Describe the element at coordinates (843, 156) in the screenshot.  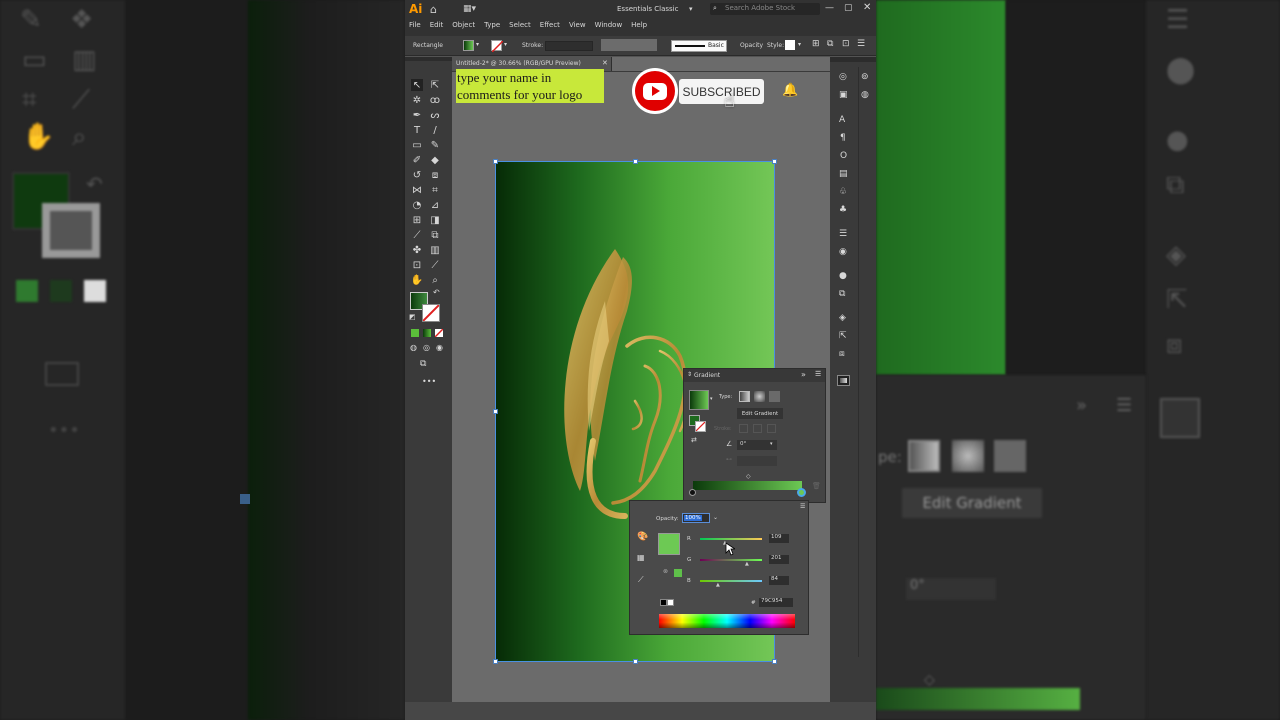
I see `opentype-panel-icon: O` at that location.